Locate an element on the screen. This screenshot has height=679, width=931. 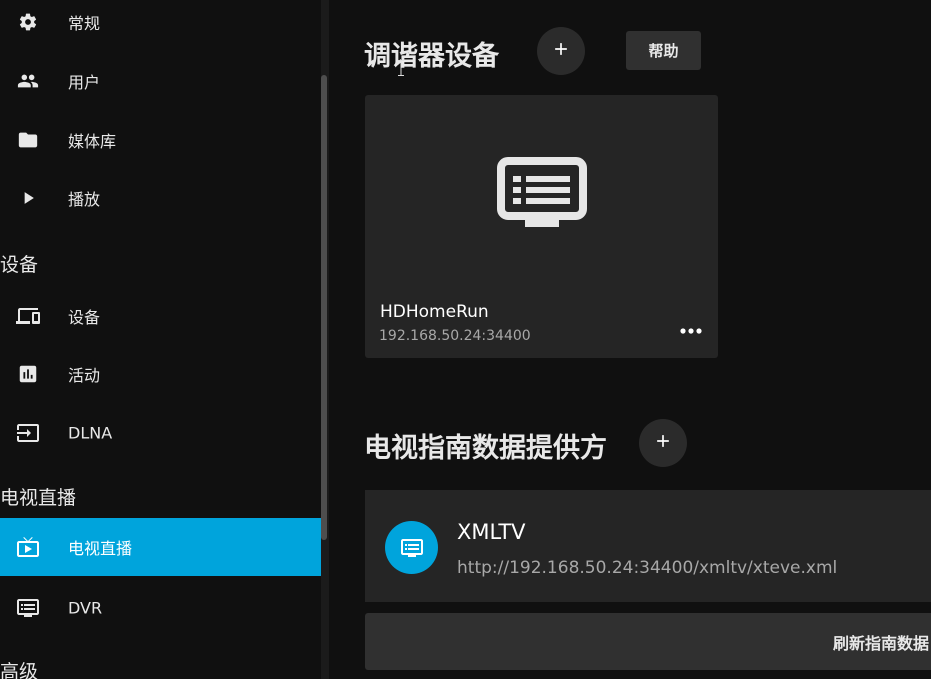
folder-icon is located at coordinates (28, 140).